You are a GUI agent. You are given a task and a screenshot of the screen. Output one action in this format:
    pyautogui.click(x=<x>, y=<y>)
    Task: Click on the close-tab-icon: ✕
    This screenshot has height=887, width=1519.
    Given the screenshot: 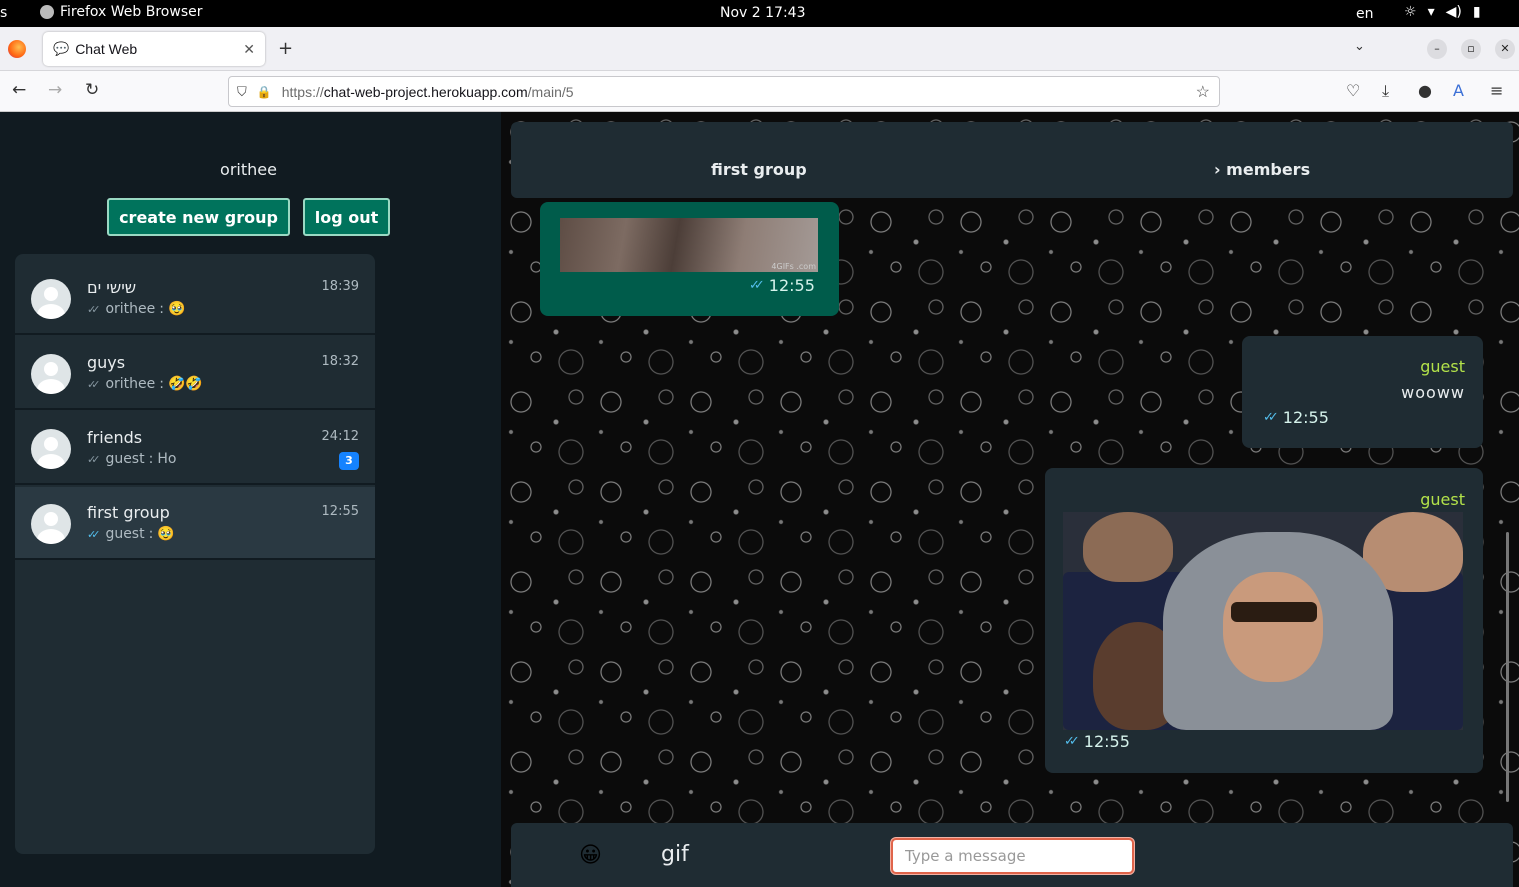 What is the action you would take?
    pyautogui.click(x=249, y=49)
    